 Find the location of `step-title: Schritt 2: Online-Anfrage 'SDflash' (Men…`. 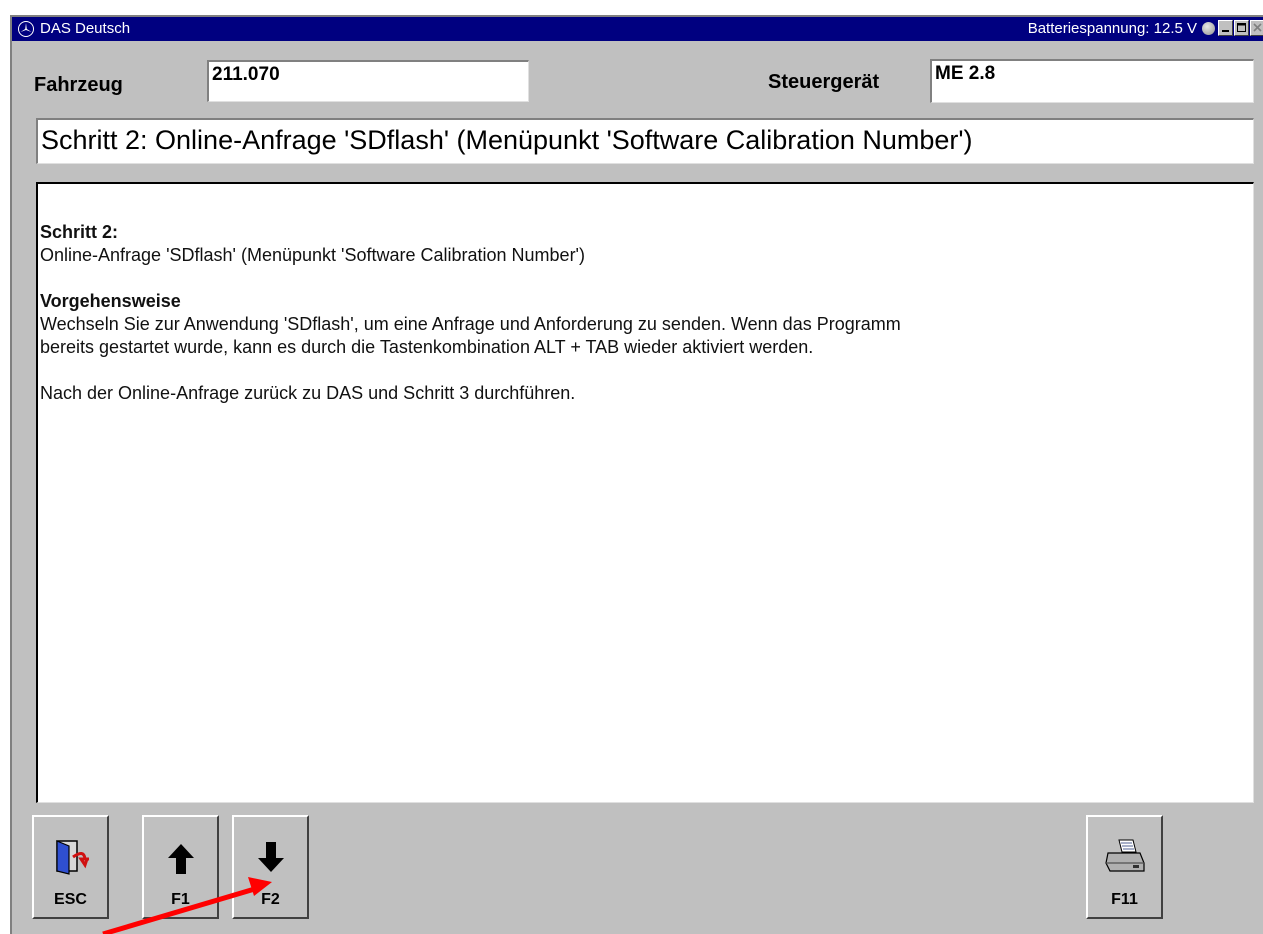

step-title: Schritt 2: Online-Anfrage 'SDflash' (Men… is located at coordinates (645, 141).